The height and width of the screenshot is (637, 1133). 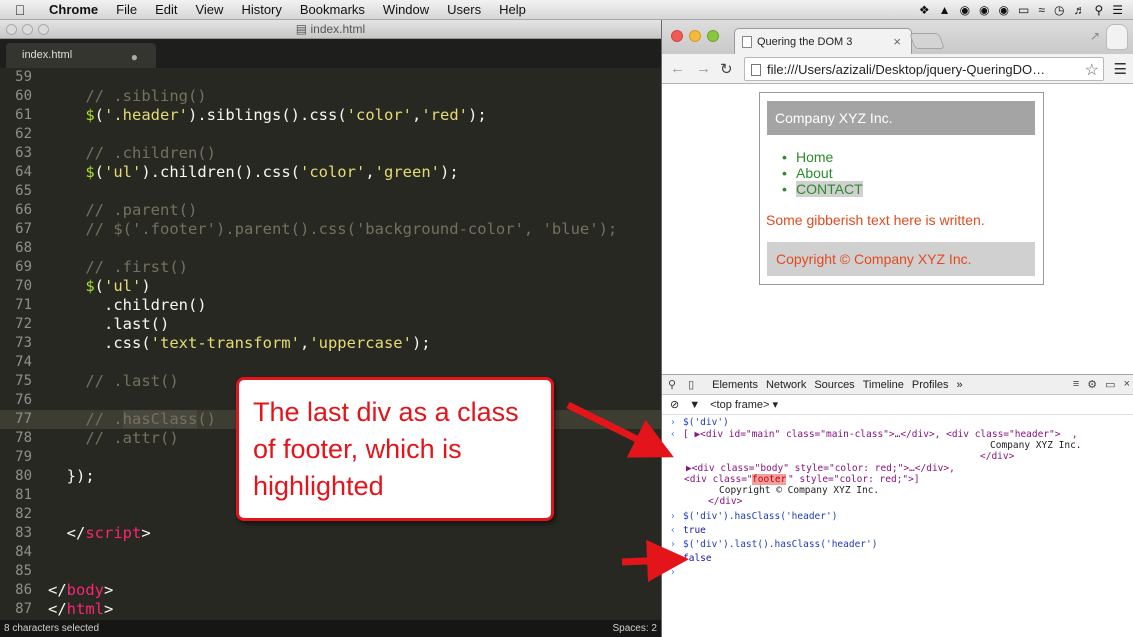 I want to click on line-source: // .parent(), so click(x=122, y=210).